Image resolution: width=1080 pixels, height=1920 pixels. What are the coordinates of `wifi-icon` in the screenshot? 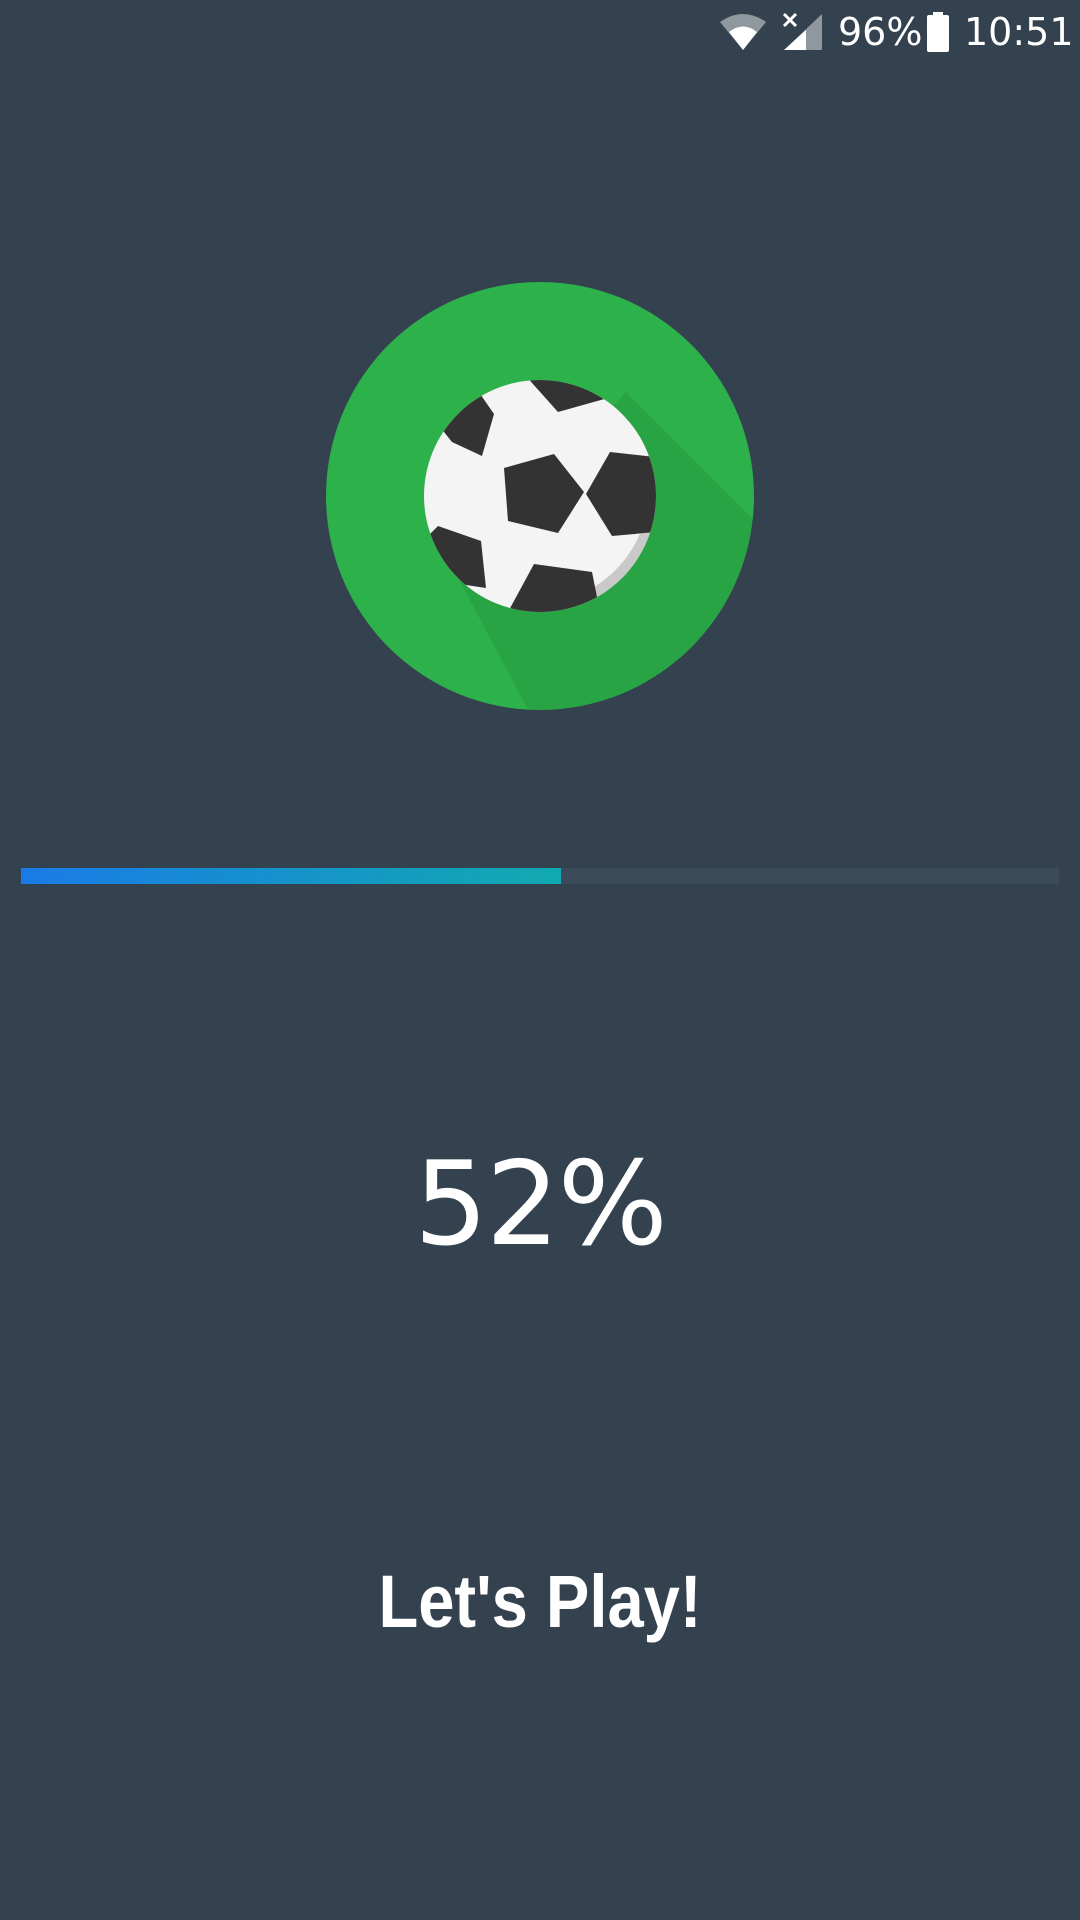 It's located at (743, 32).